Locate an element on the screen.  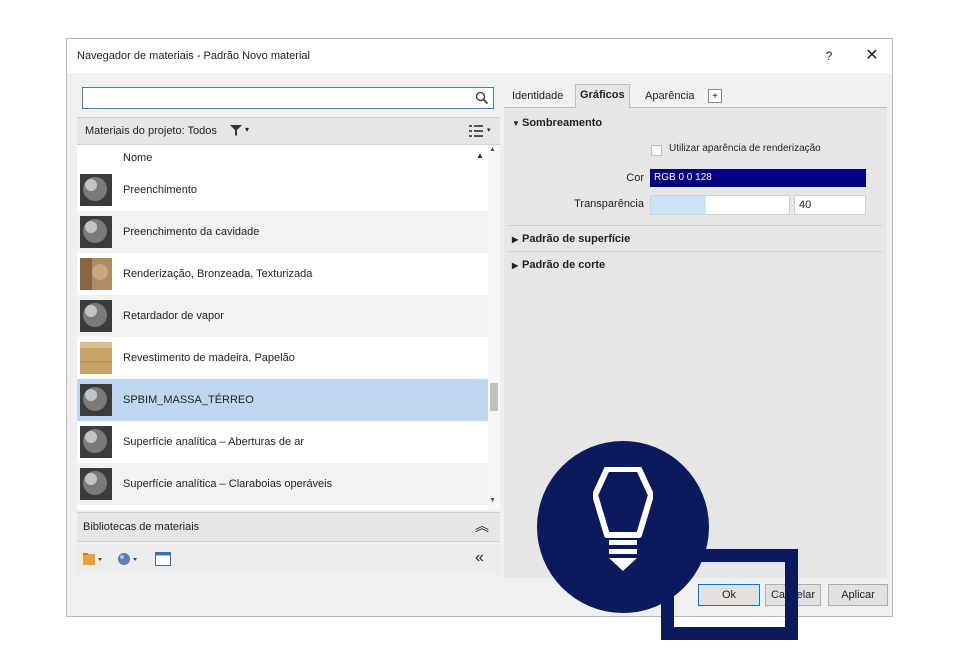
sort-ascending-icon: ▲ is located at coordinates (480, 155).